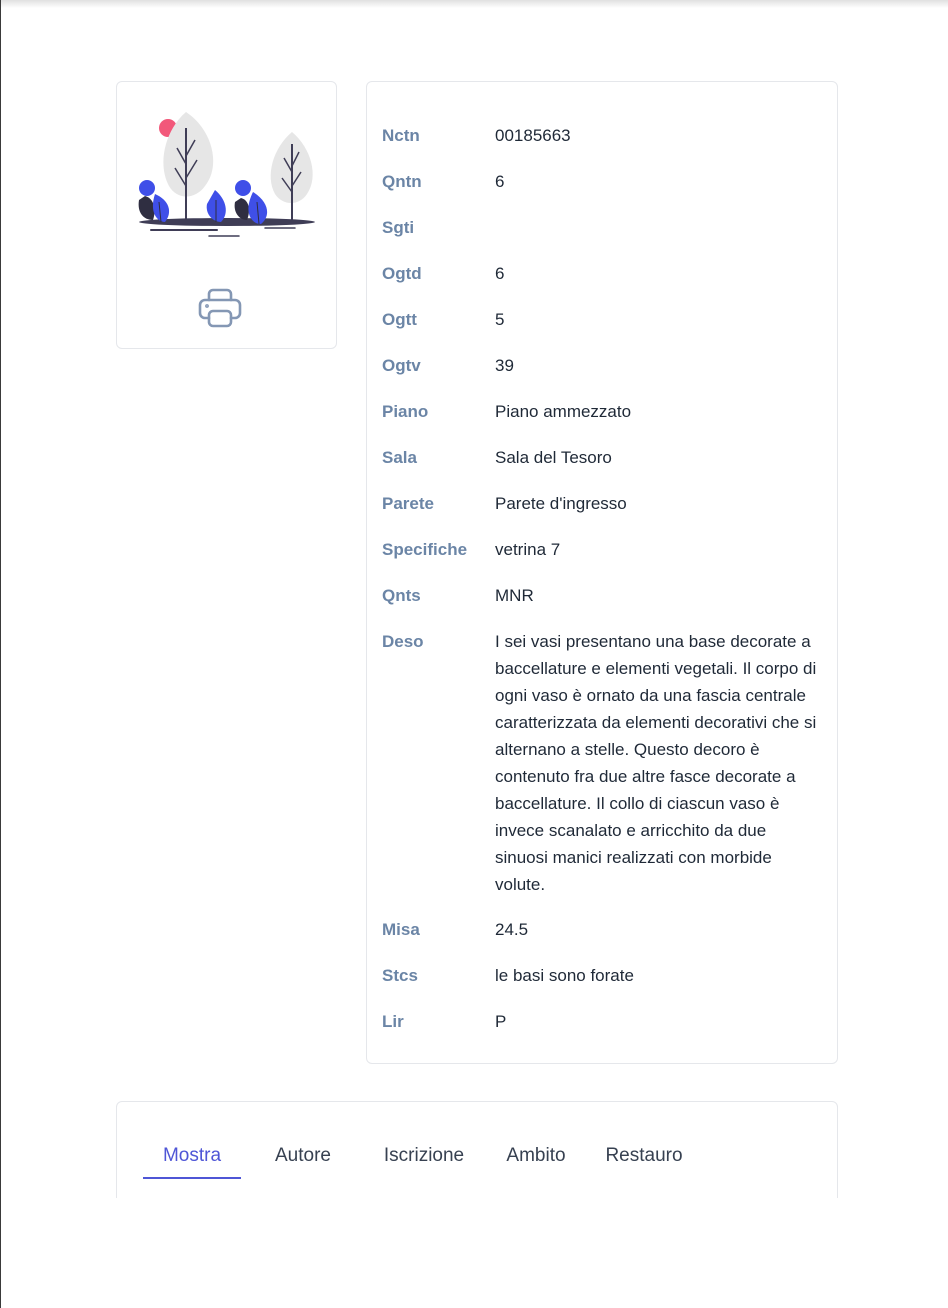 The image size is (948, 1308). I want to click on field-row-nctn: Nctn 00185663, so click(602, 136).